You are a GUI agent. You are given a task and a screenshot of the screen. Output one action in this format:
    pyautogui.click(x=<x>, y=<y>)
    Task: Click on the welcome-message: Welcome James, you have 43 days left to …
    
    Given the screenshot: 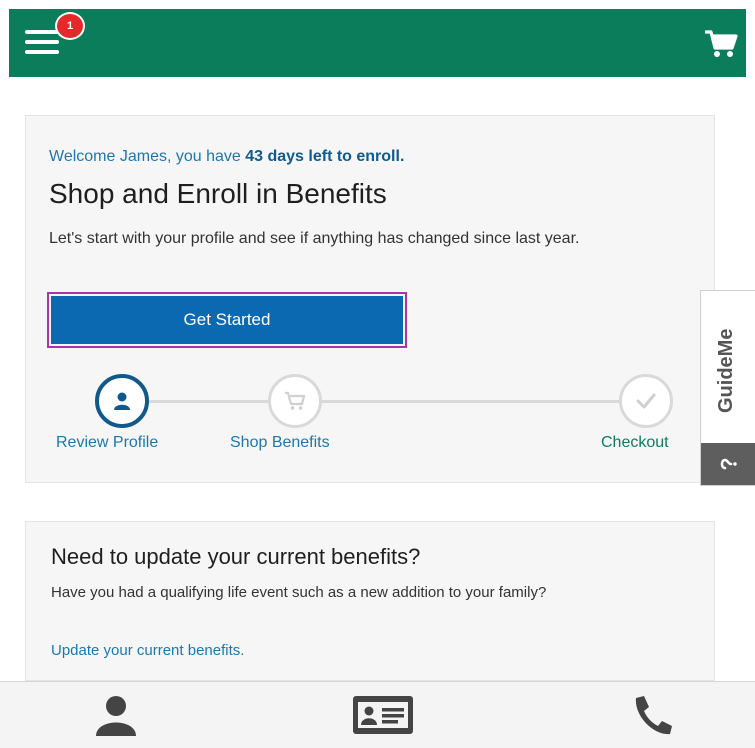 What is the action you would take?
    pyautogui.click(x=226, y=157)
    